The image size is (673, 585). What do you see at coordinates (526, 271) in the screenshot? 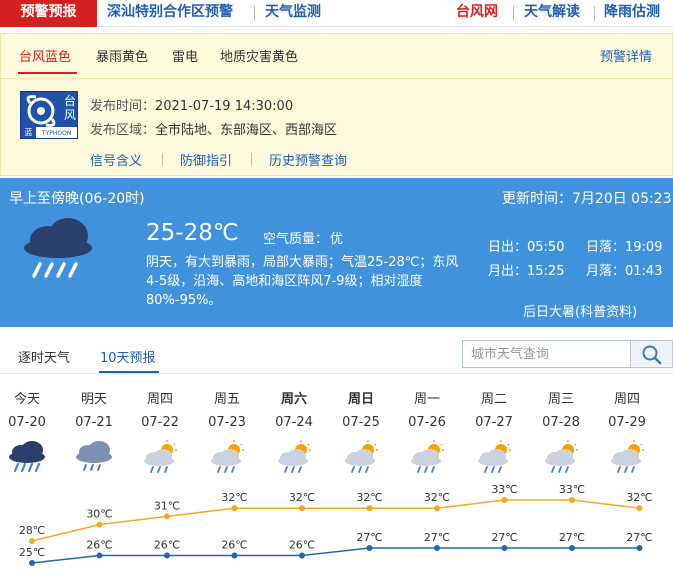
I see `moonrise-time: 月出：15:25` at bounding box center [526, 271].